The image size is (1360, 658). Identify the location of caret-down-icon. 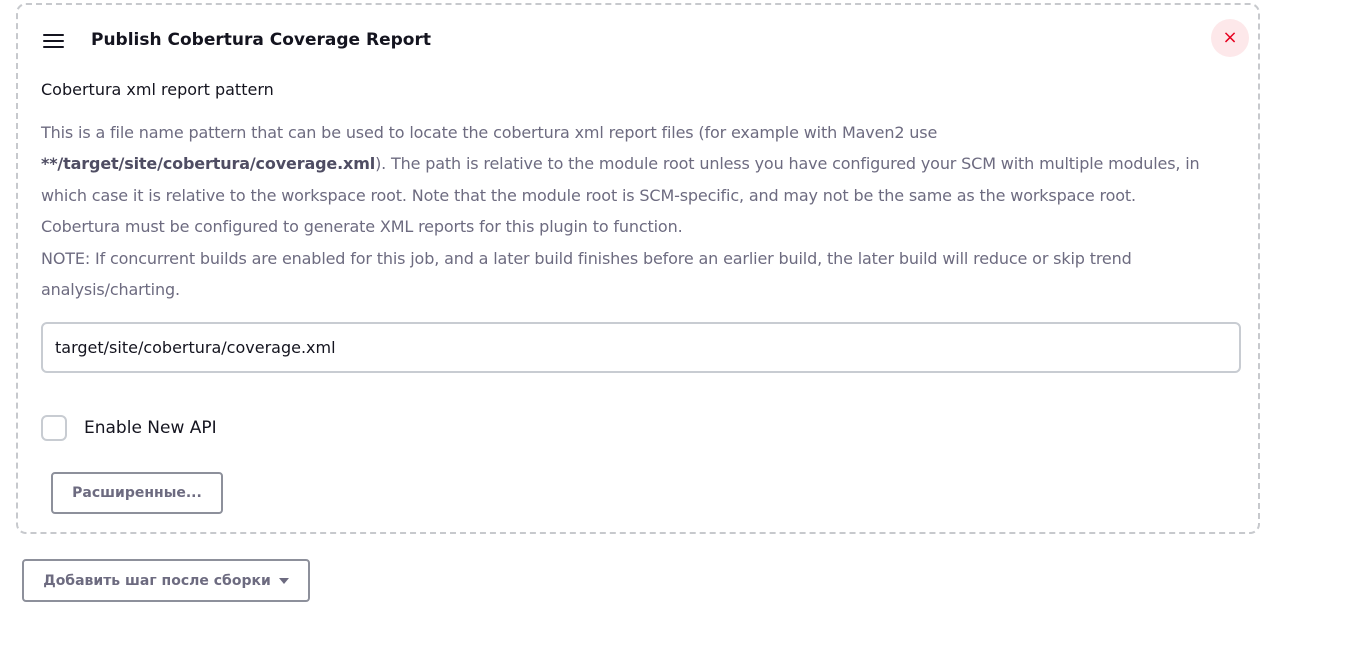
(283, 580).